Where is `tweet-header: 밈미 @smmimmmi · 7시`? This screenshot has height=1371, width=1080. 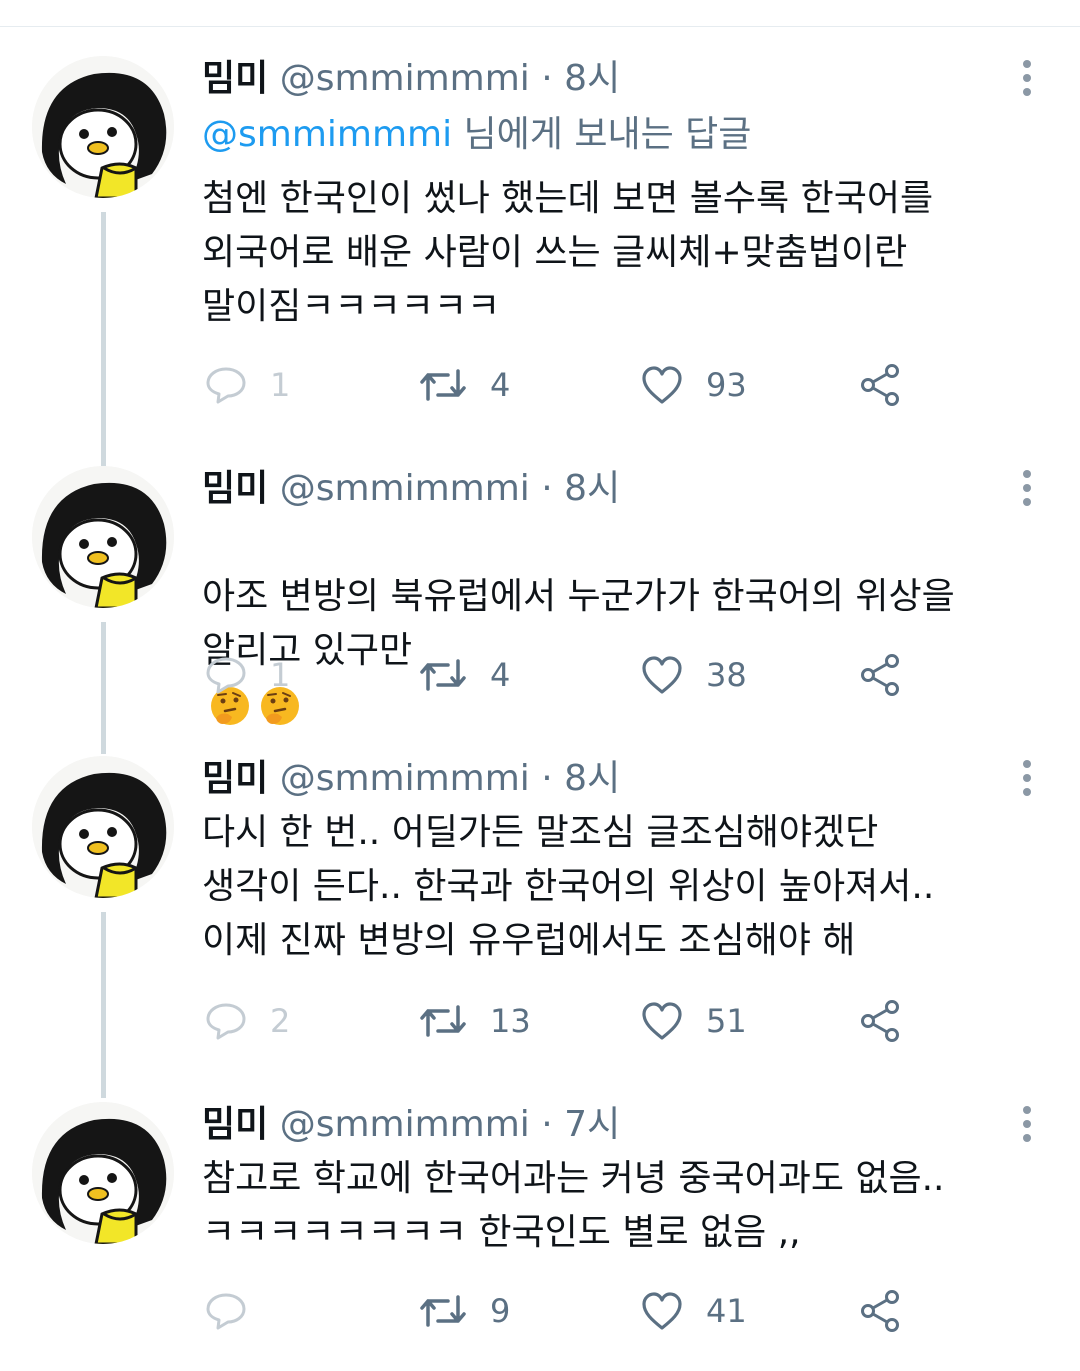
tweet-header: 밈미 @smmimmmi · 7시 is located at coordinates (411, 1125).